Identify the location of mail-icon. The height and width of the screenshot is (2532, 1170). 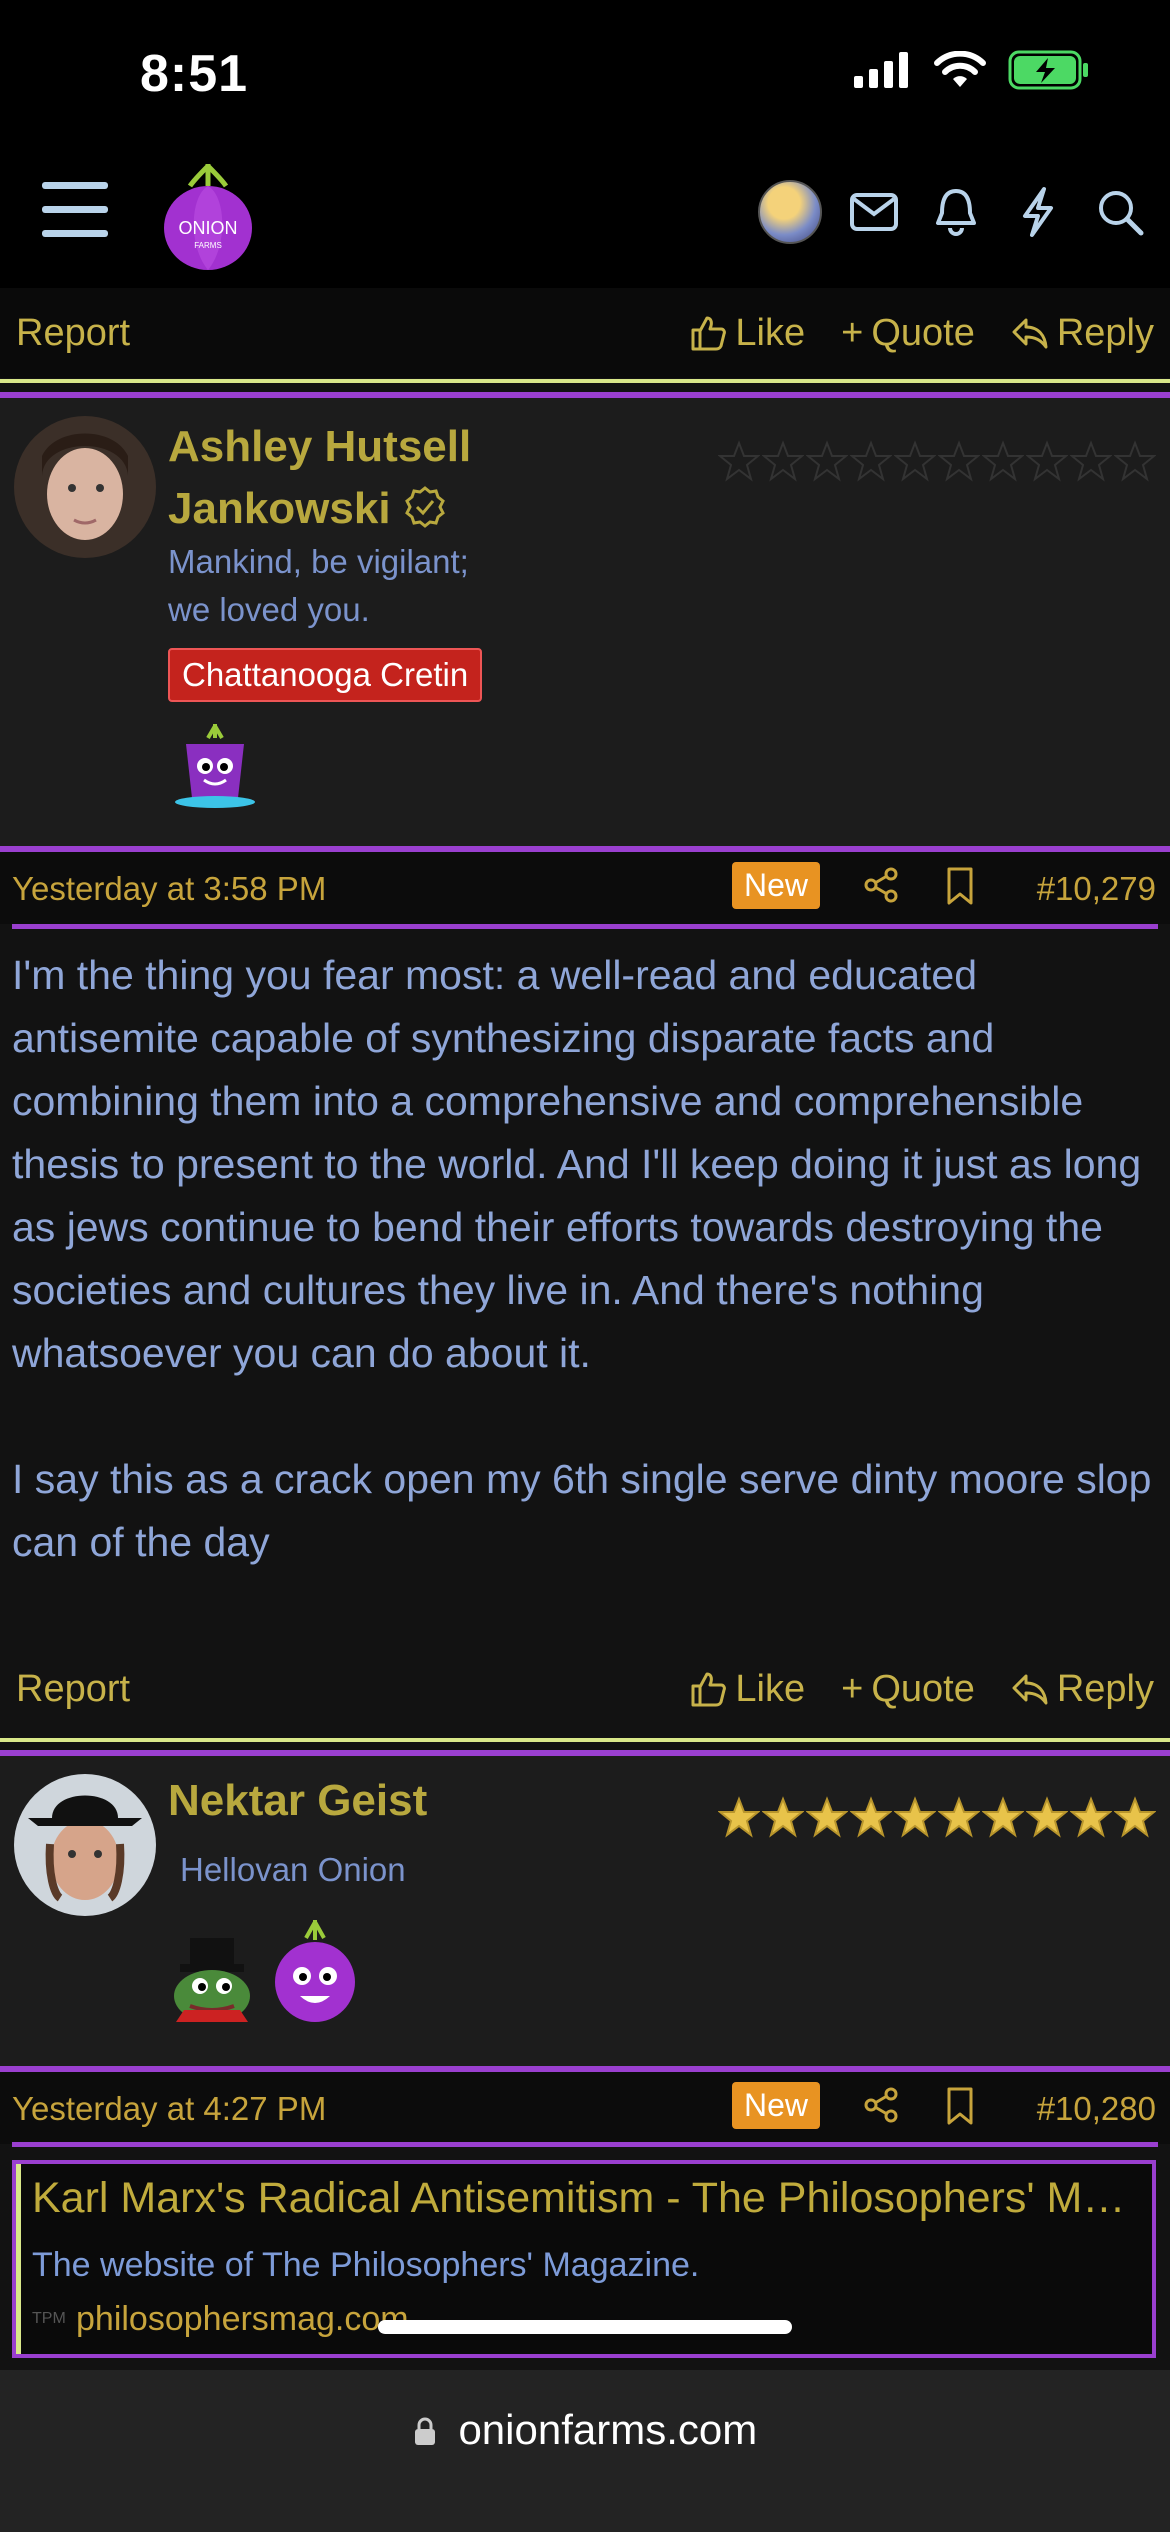
(874, 212).